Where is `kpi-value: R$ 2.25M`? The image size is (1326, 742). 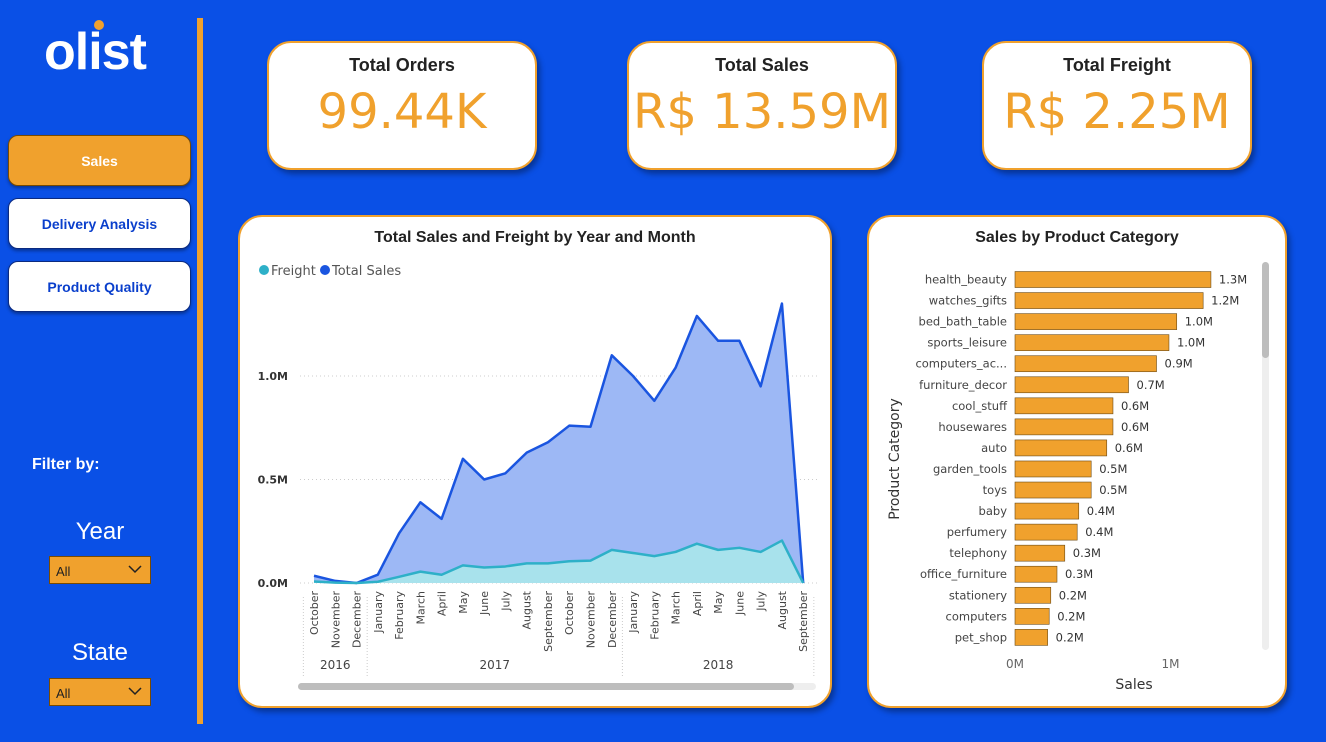 kpi-value: R$ 2.25M is located at coordinates (1117, 112).